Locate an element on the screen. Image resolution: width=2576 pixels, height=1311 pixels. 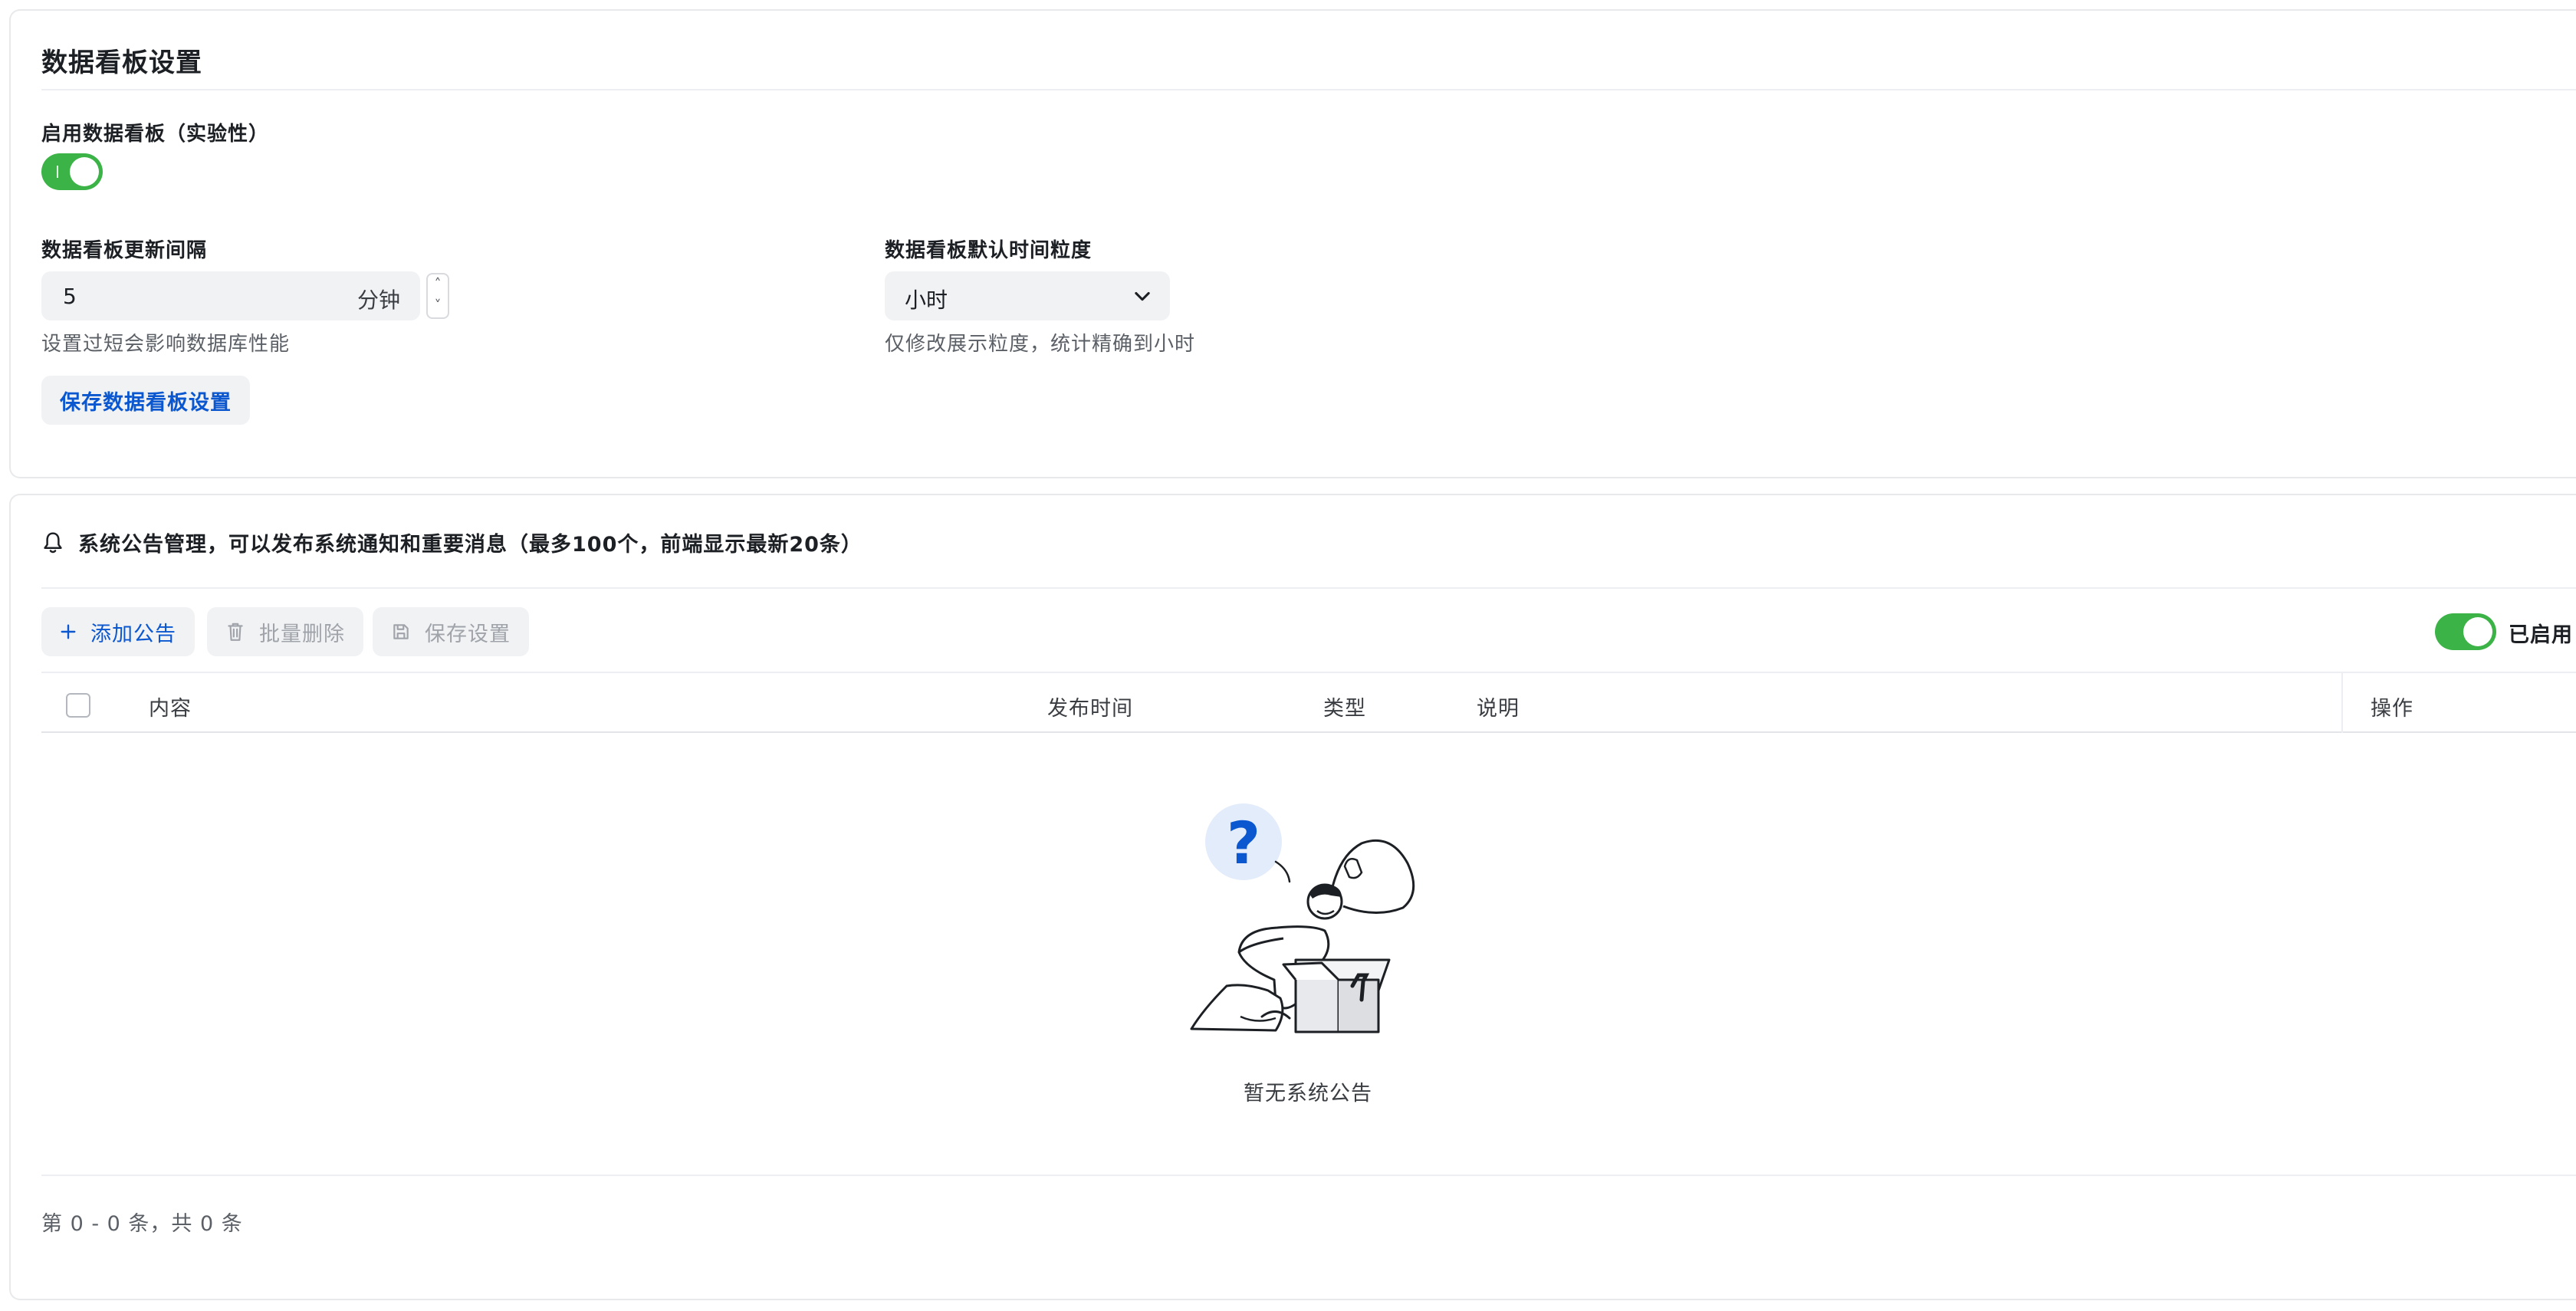
pagination-info: 第 0 - 0 条，共 0 条 is located at coordinates (142, 1224).